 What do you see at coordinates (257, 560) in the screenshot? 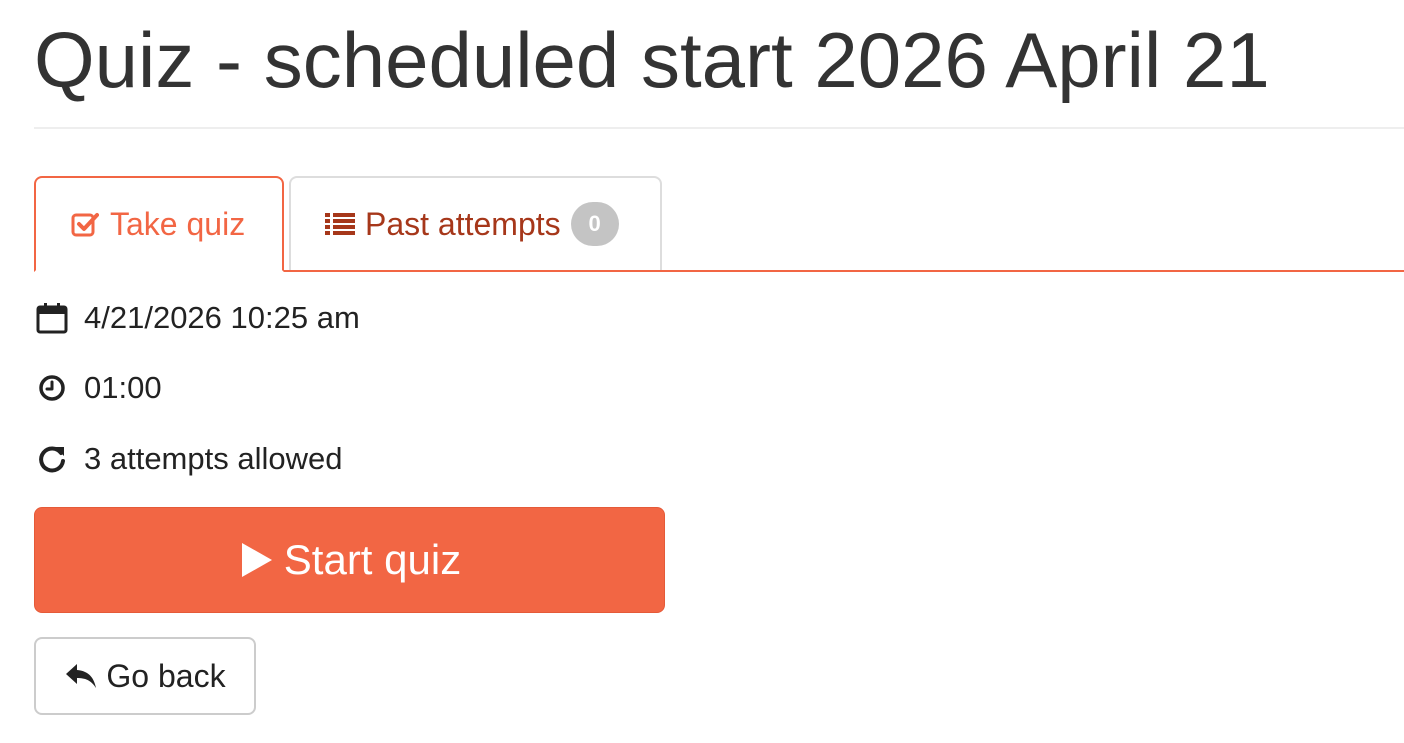
I see `play-icon` at bounding box center [257, 560].